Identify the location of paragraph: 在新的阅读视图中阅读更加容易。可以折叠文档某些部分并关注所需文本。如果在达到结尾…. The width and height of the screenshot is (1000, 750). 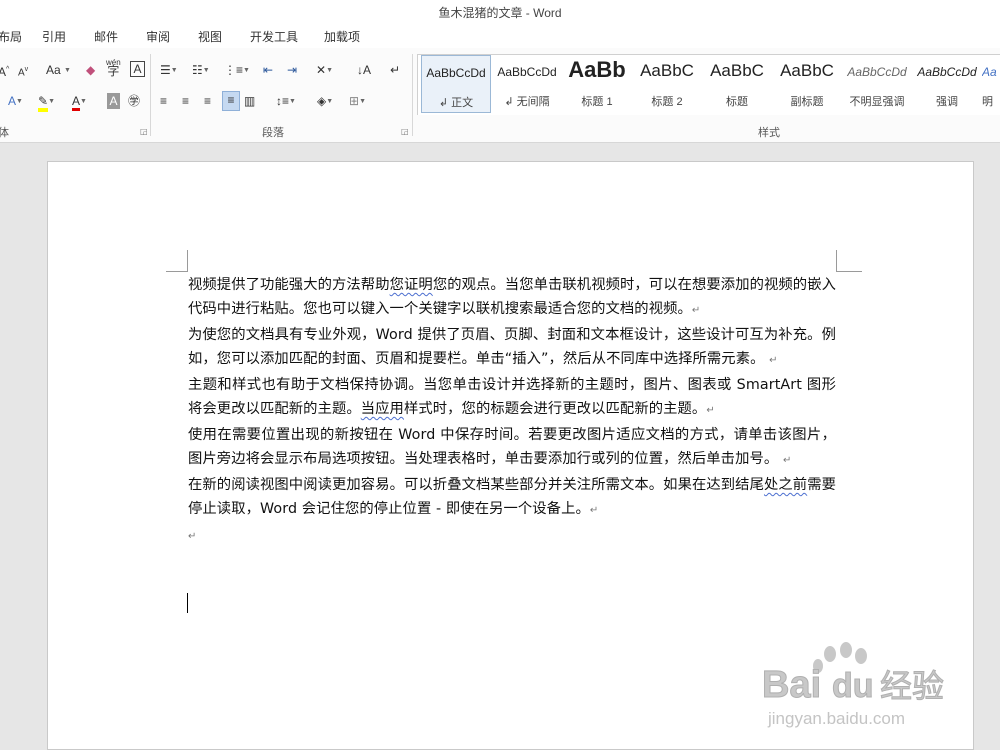
(512, 497).